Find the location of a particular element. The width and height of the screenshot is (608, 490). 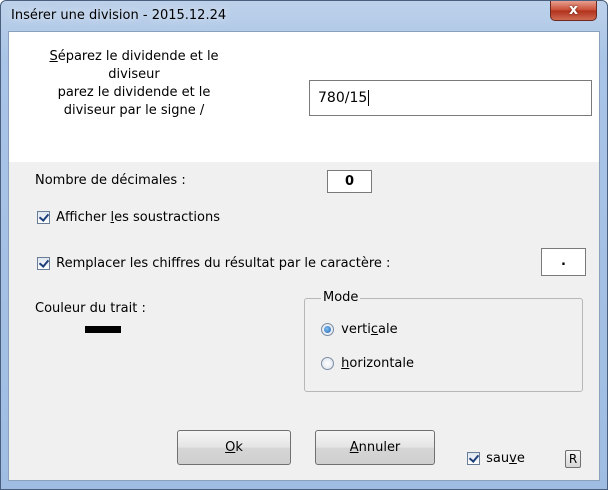

ok-label: Ok is located at coordinates (234, 447).